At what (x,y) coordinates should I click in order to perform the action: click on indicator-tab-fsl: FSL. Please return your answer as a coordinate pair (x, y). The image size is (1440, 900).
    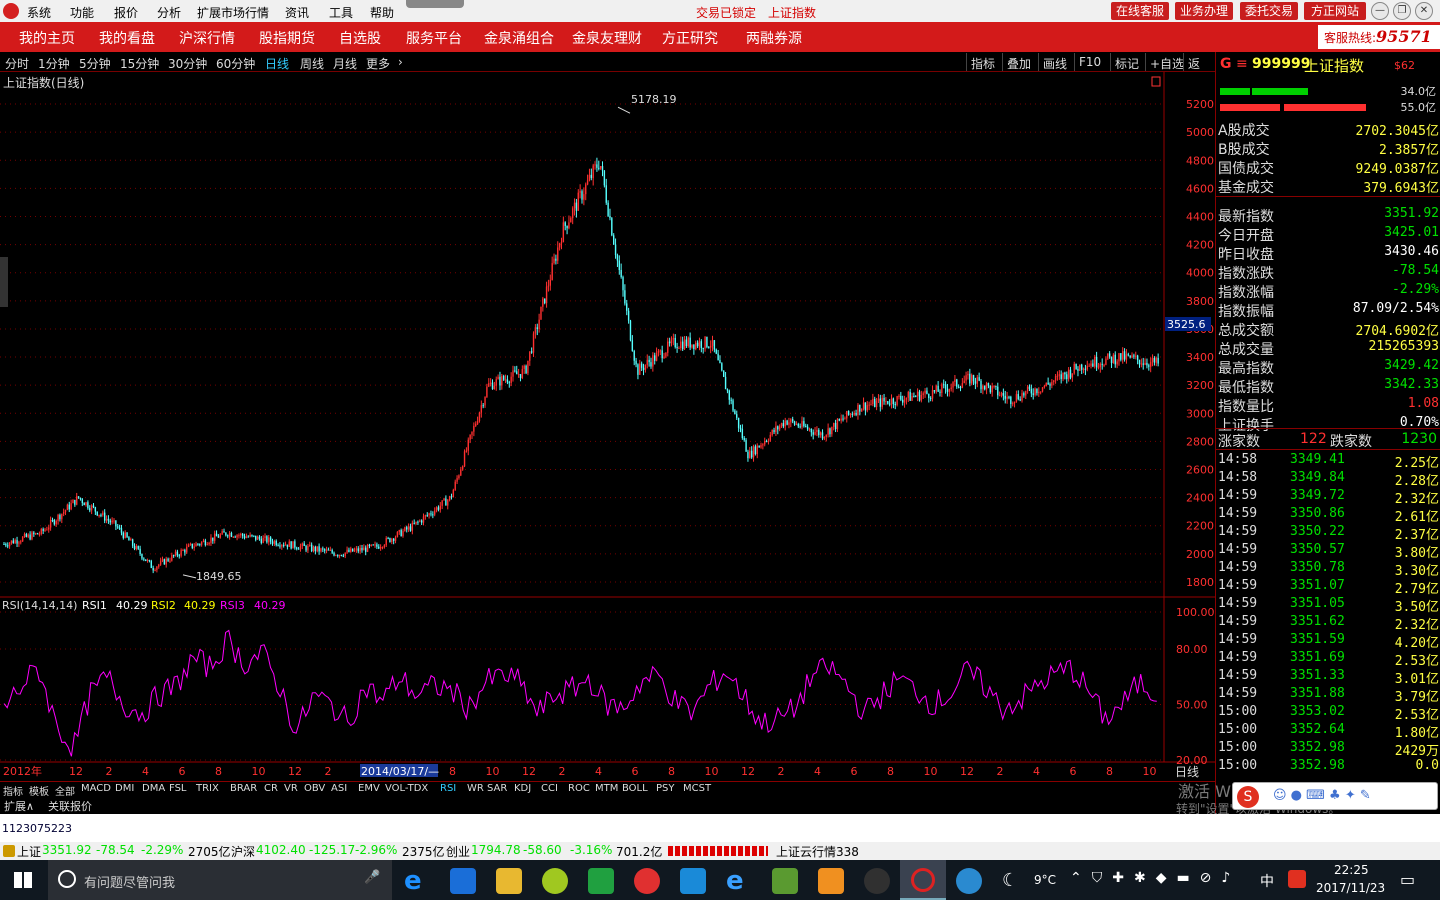
    Looking at the image, I should click on (178, 788).